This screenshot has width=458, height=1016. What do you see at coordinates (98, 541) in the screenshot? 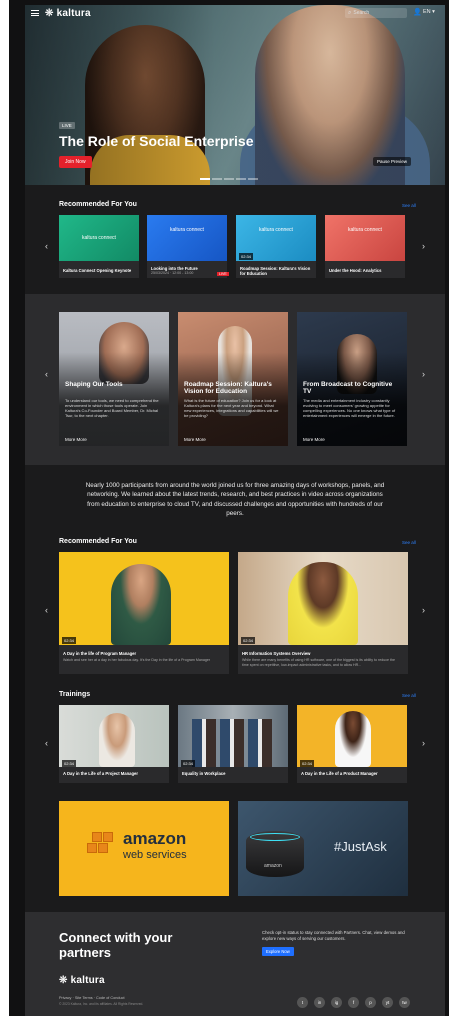
I see `recommended-title-2: Recommended For You` at bounding box center [98, 541].